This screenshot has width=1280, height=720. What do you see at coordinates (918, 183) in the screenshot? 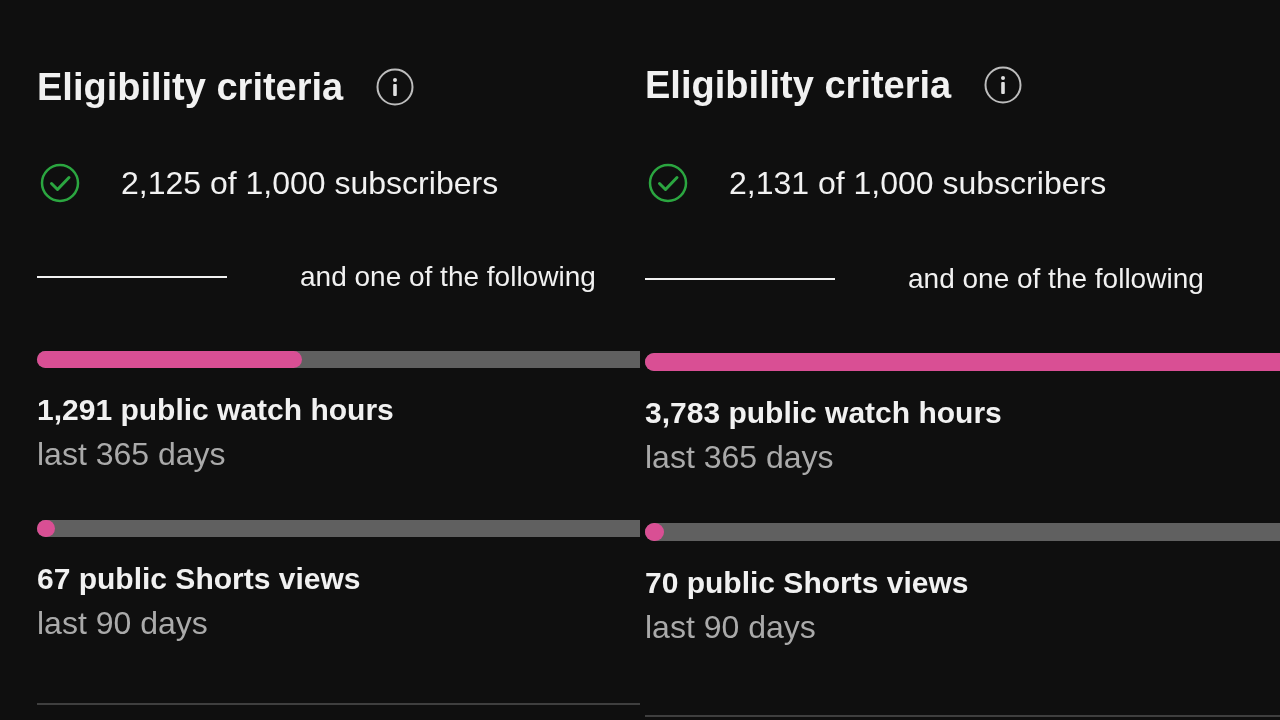
I see `subscriber-count: 2,131 of 1,000 subscribers` at bounding box center [918, 183].